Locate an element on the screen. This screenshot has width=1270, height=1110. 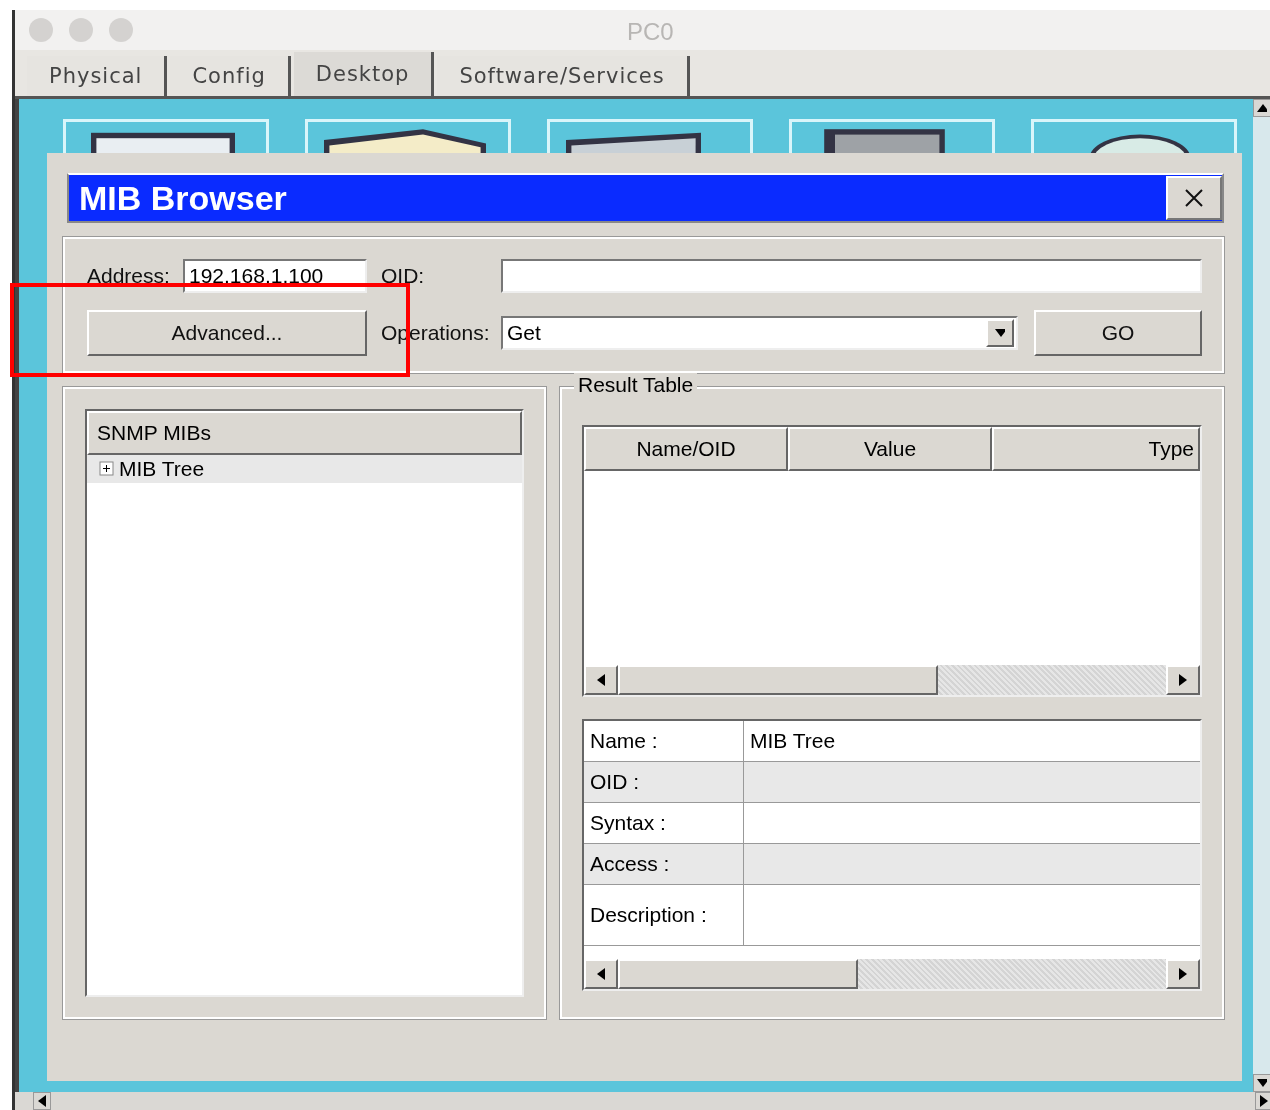
dialog-title: MIB Browser is located at coordinates (182, 198).